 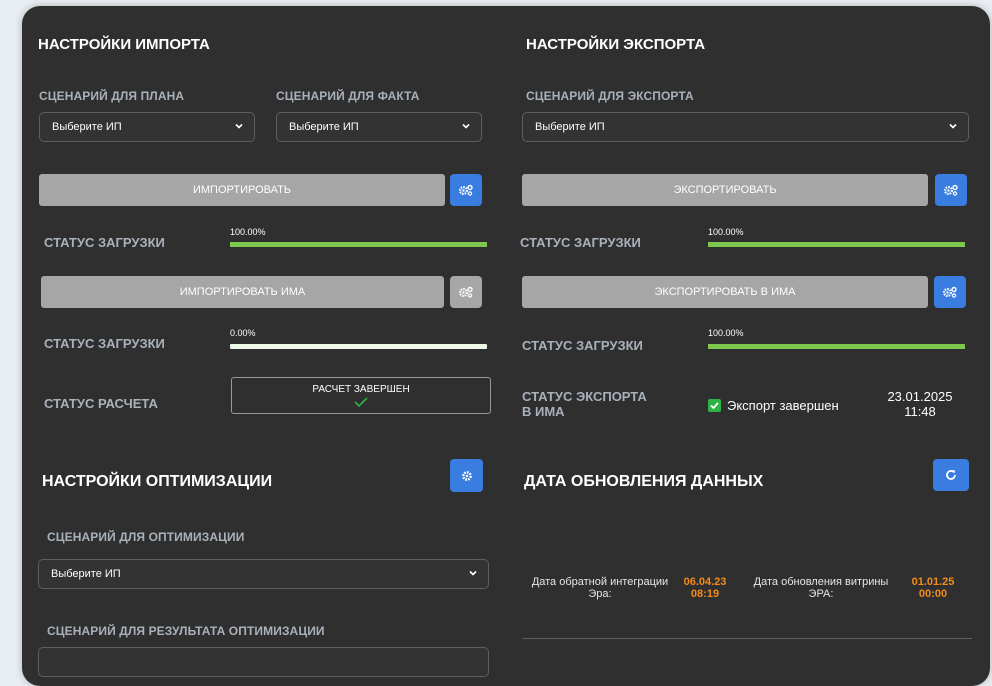 I want to click on export-scenario-label: СЦЕНАРИЙ ДЛЯ ЭКСПОРТА, so click(x=610, y=96).